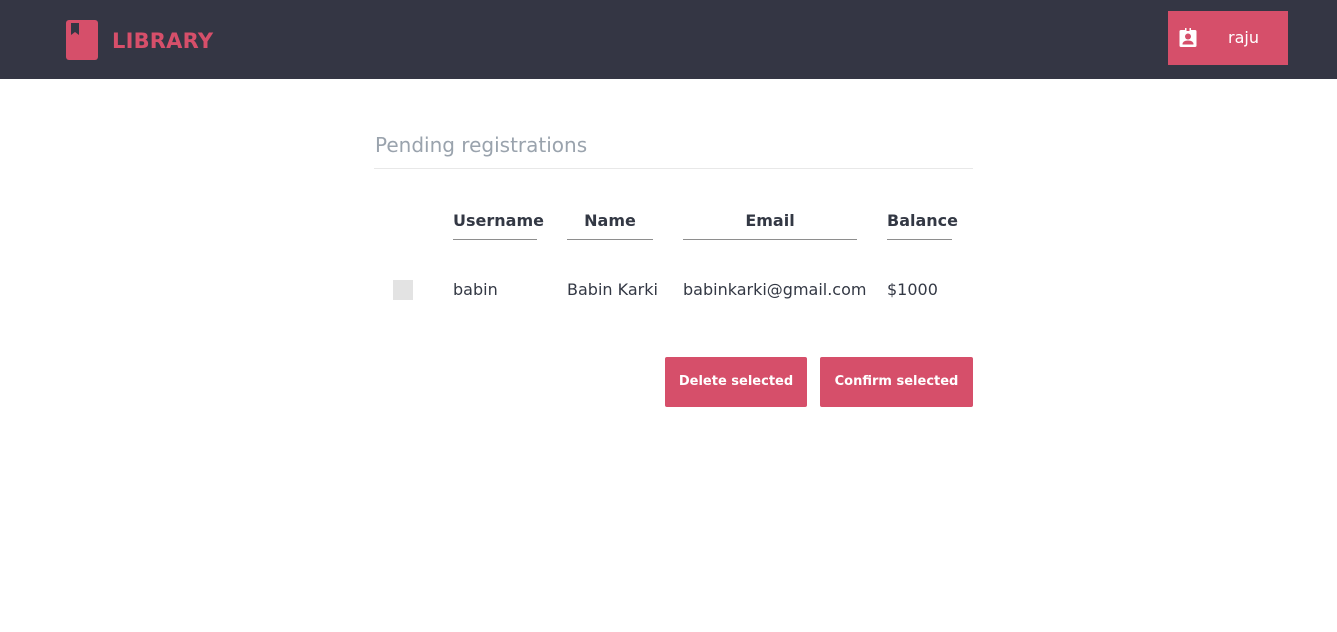  What do you see at coordinates (612, 289) in the screenshot?
I see `cell-name: Babin Karki` at bounding box center [612, 289].